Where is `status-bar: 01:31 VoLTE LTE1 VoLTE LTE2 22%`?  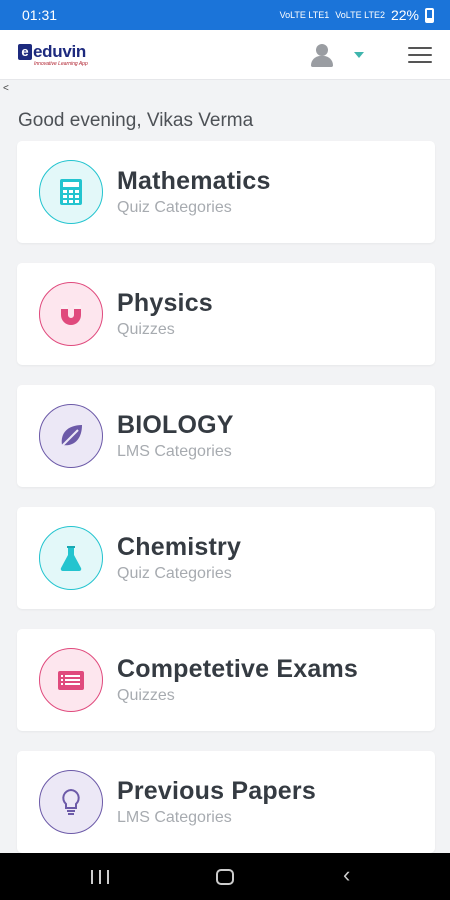
status-bar: 01:31 VoLTE LTE1 VoLTE LTE2 22% is located at coordinates (225, 15).